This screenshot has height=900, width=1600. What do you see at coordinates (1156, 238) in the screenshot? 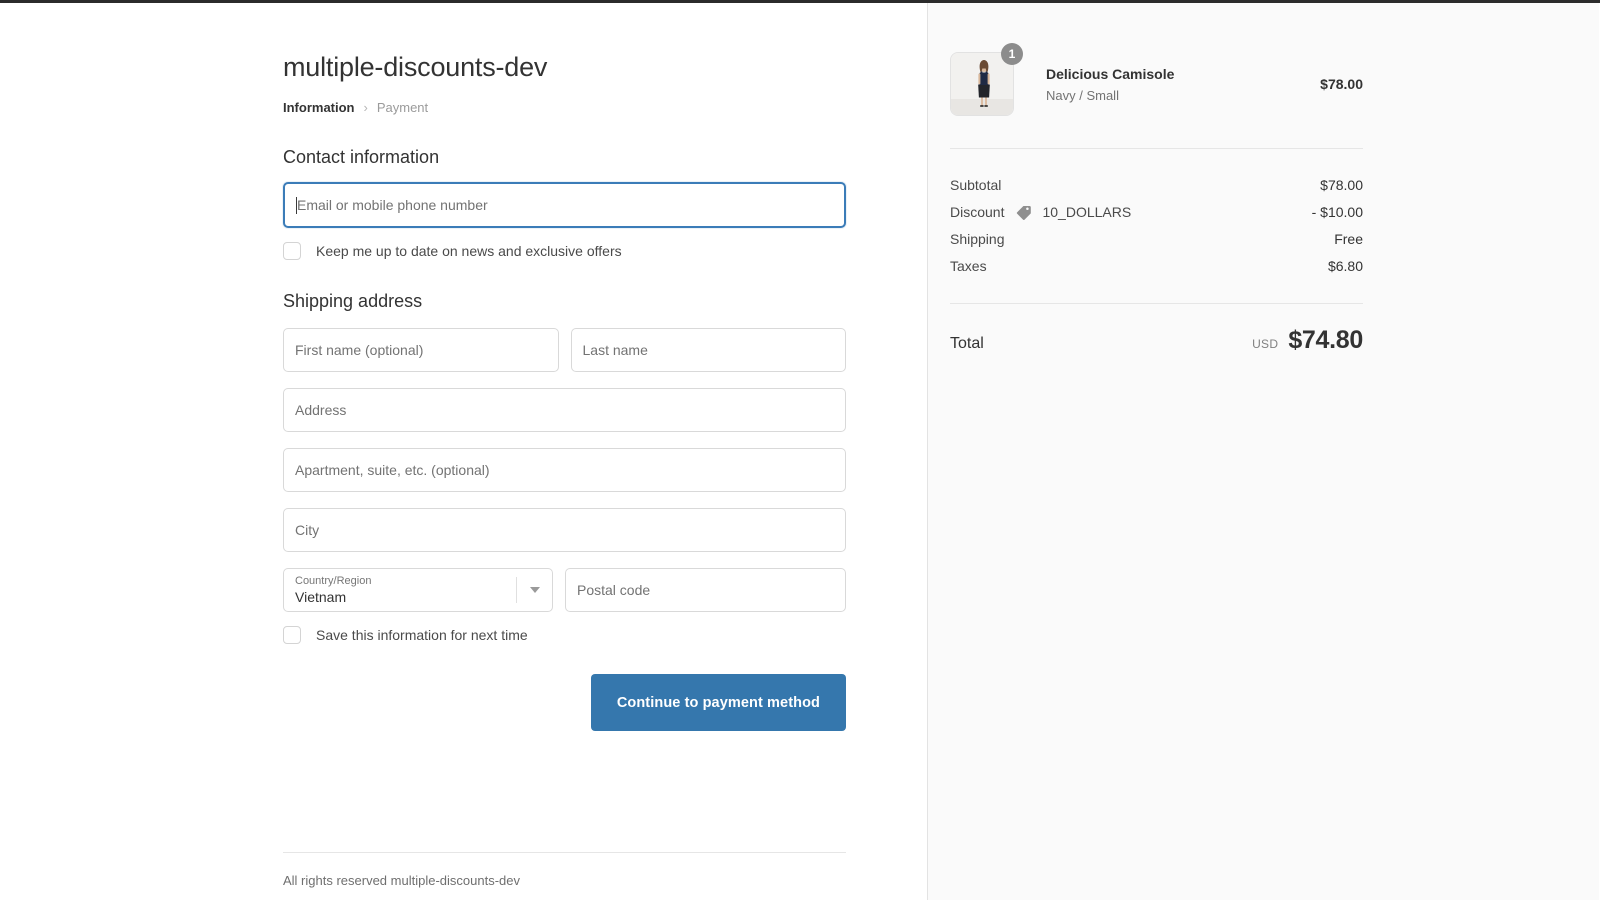
I see `total-row-shipping: Shipping Free` at bounding box center [1156, 238].